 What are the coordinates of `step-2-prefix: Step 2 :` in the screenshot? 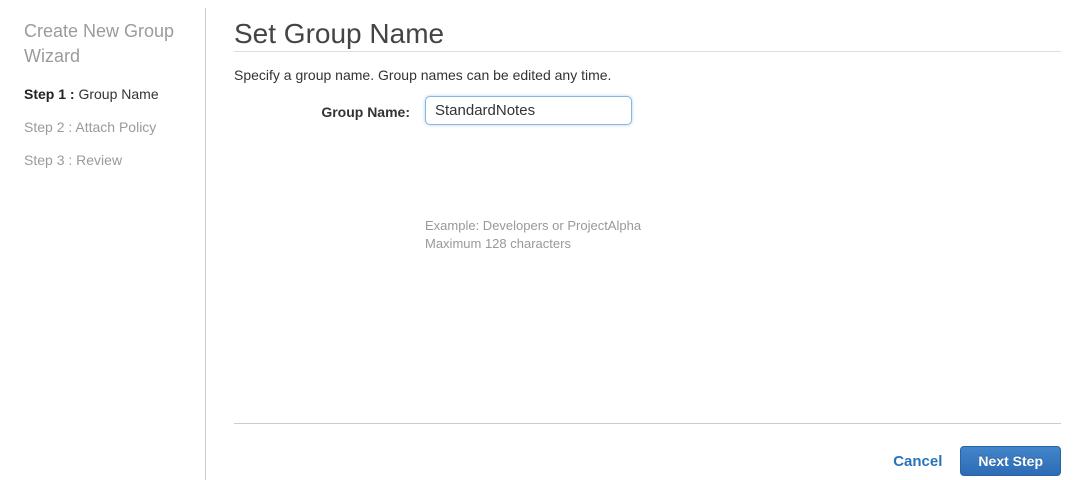 It's located at (48, 127).